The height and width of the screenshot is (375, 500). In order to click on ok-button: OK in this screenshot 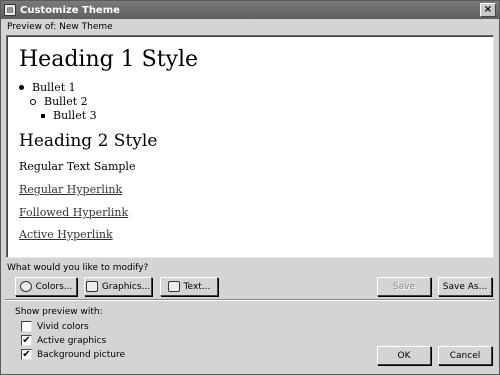, I will do `click(404, 355)`.